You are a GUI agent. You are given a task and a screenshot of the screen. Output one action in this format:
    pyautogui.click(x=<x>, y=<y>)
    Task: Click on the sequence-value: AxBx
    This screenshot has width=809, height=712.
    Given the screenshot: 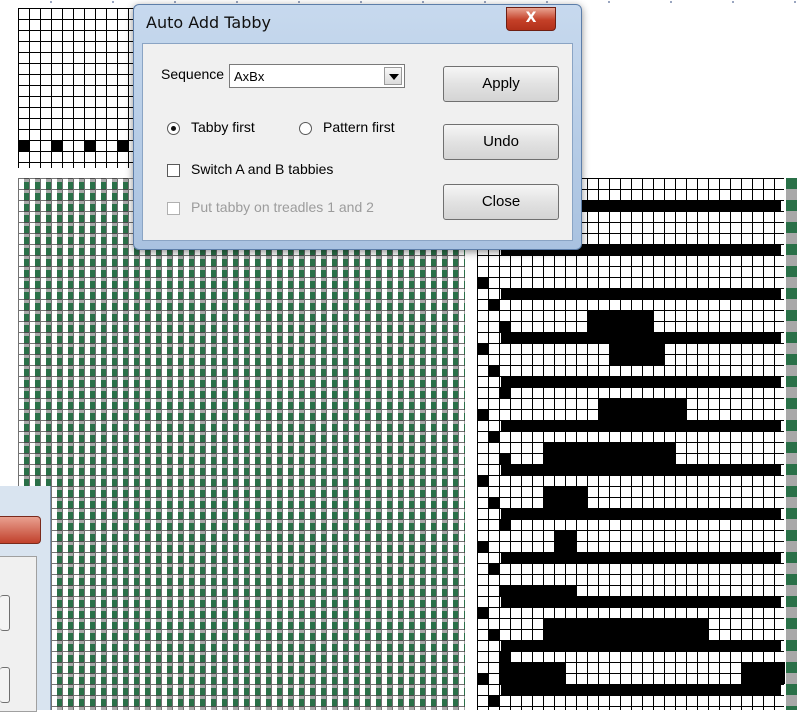 What is the action you would take?
    pyautogui.click(x=249, y=76)
    